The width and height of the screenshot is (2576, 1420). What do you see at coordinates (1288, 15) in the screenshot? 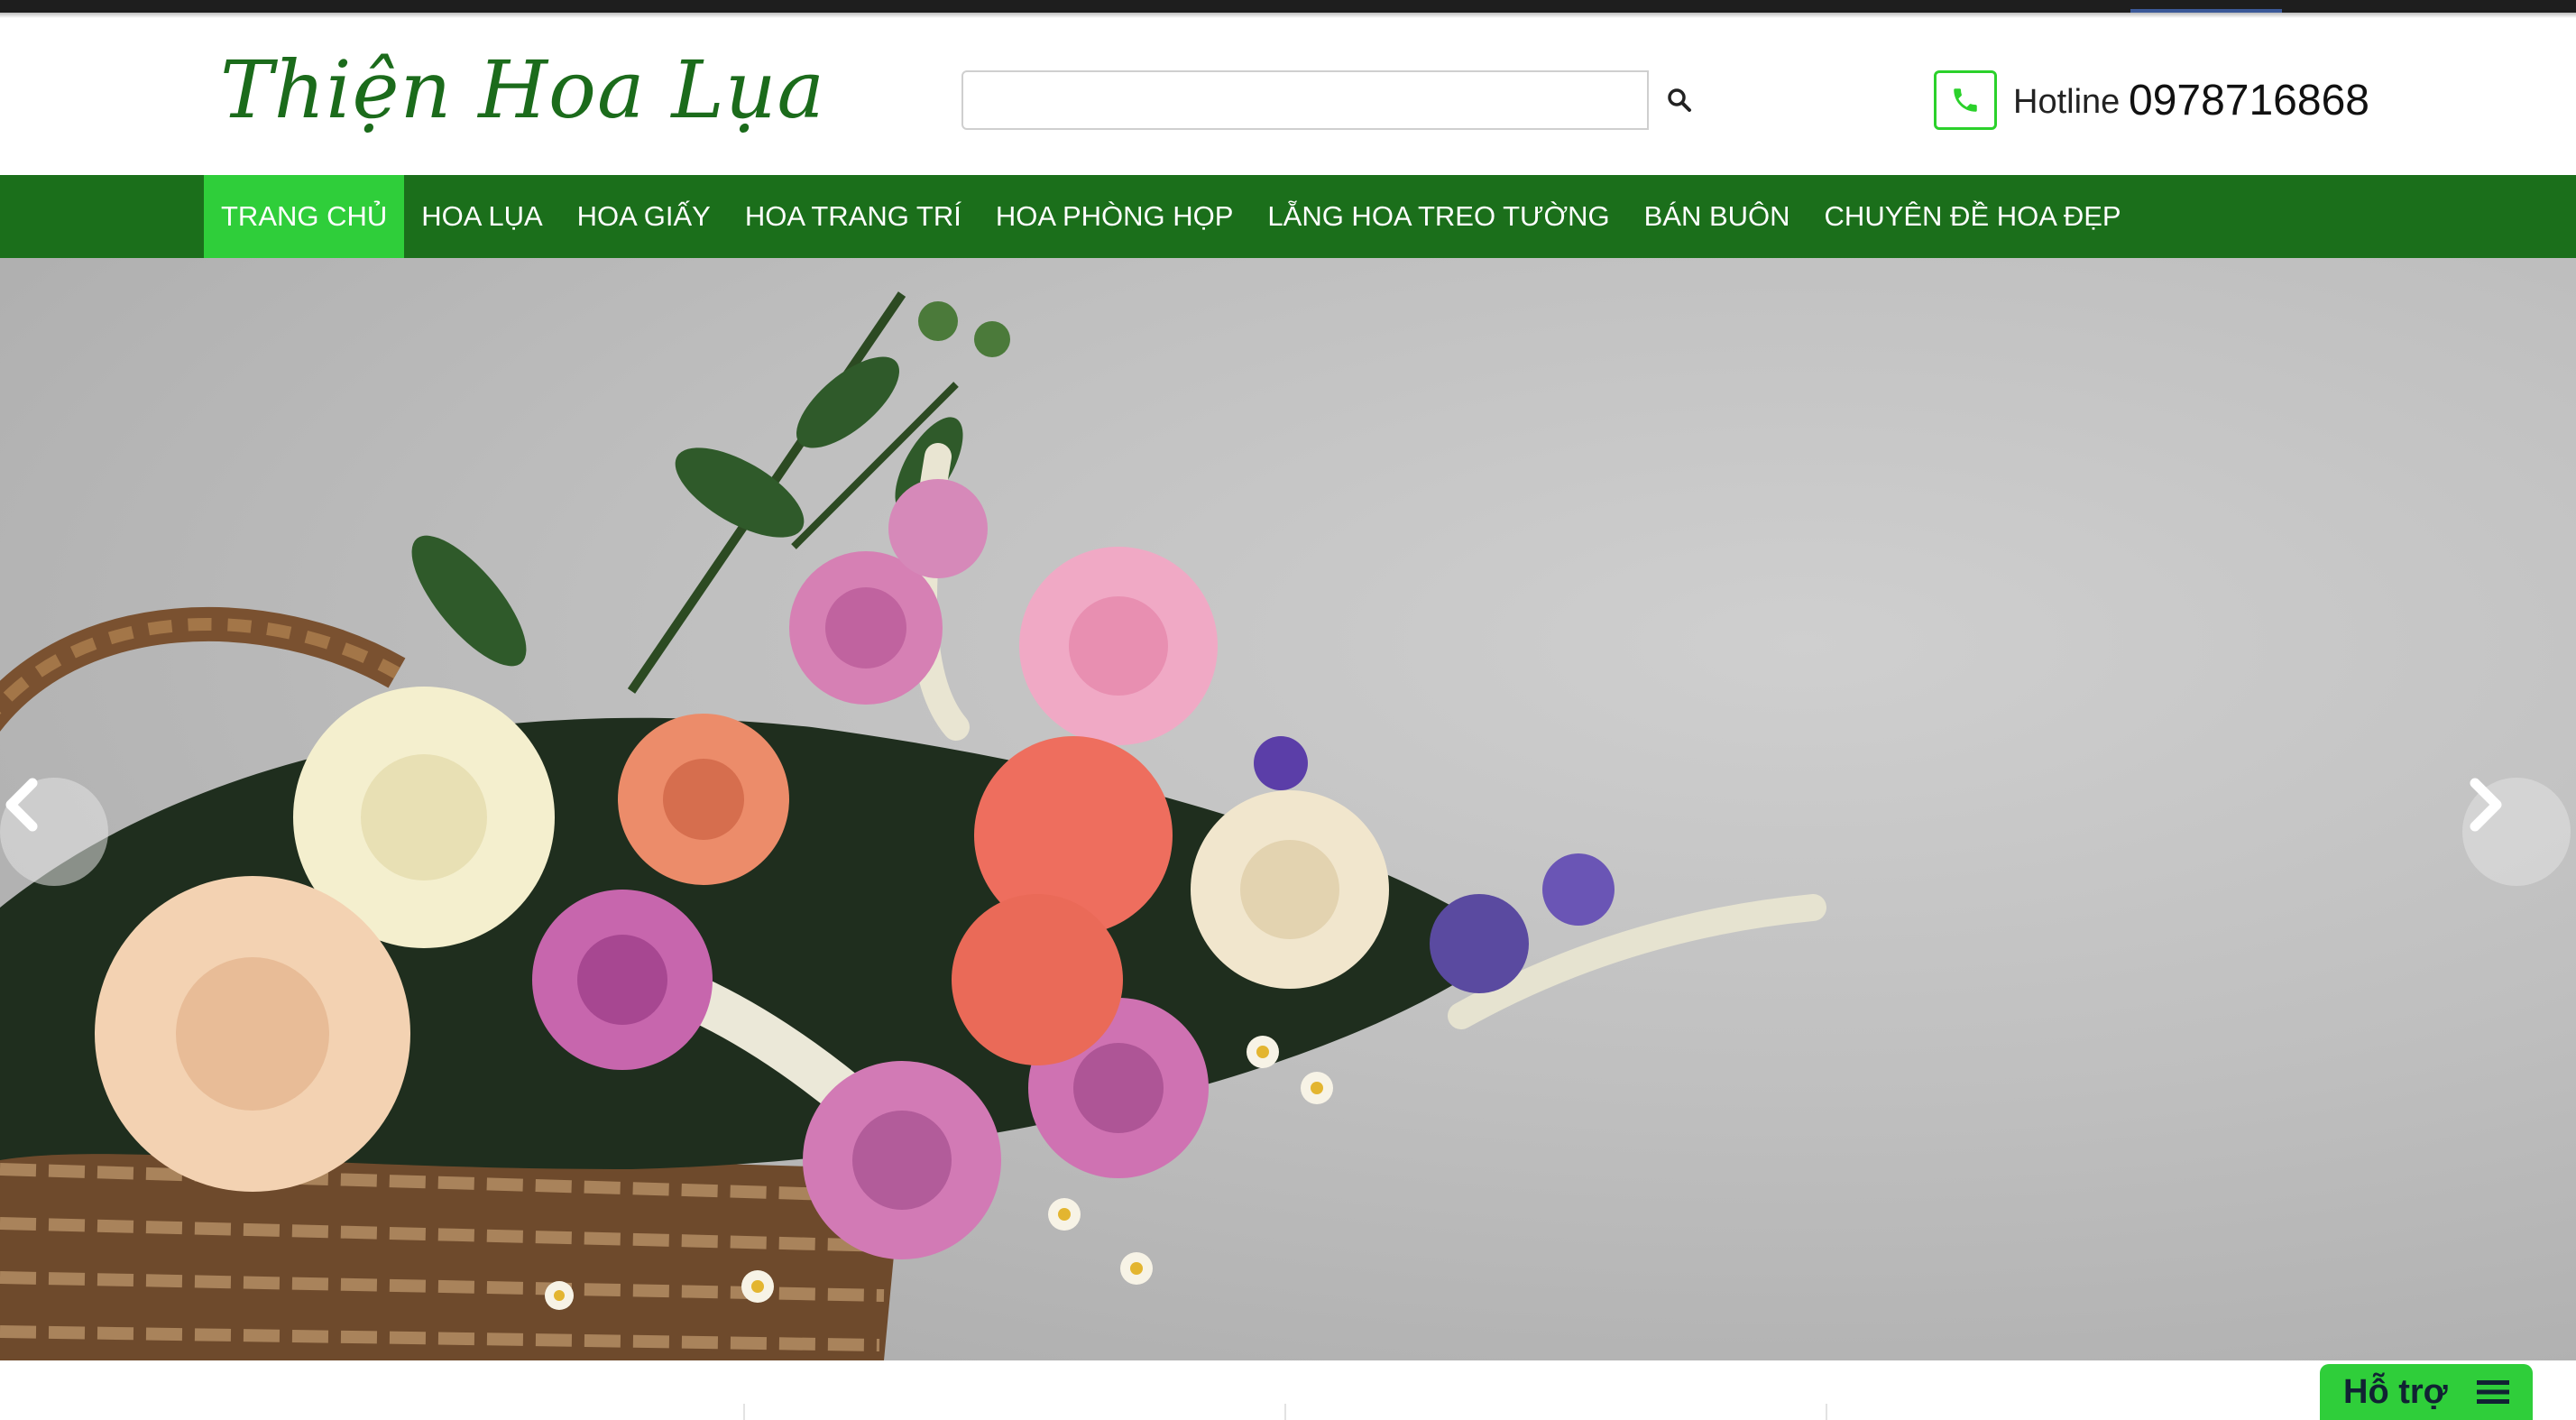
I see `top-strip-shadow` at bounding box center [1288, 15].